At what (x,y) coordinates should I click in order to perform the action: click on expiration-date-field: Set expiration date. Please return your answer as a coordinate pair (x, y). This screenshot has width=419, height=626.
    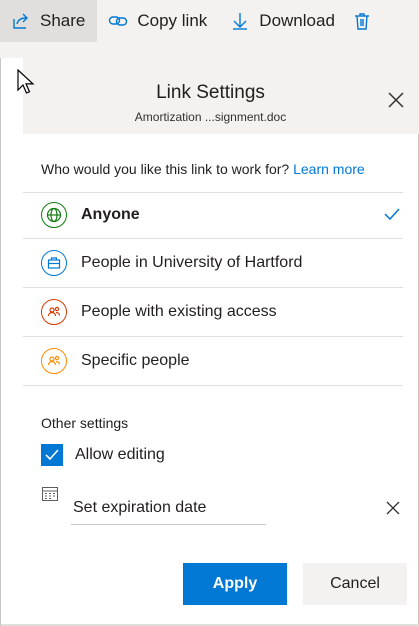
    Looking at the image, I should click on (168, 510).